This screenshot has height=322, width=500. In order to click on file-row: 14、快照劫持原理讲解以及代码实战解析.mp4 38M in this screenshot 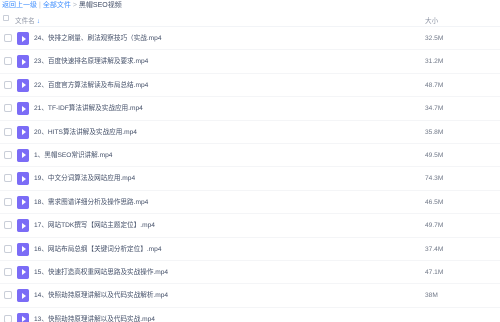, I will do `click(250, 296)`.